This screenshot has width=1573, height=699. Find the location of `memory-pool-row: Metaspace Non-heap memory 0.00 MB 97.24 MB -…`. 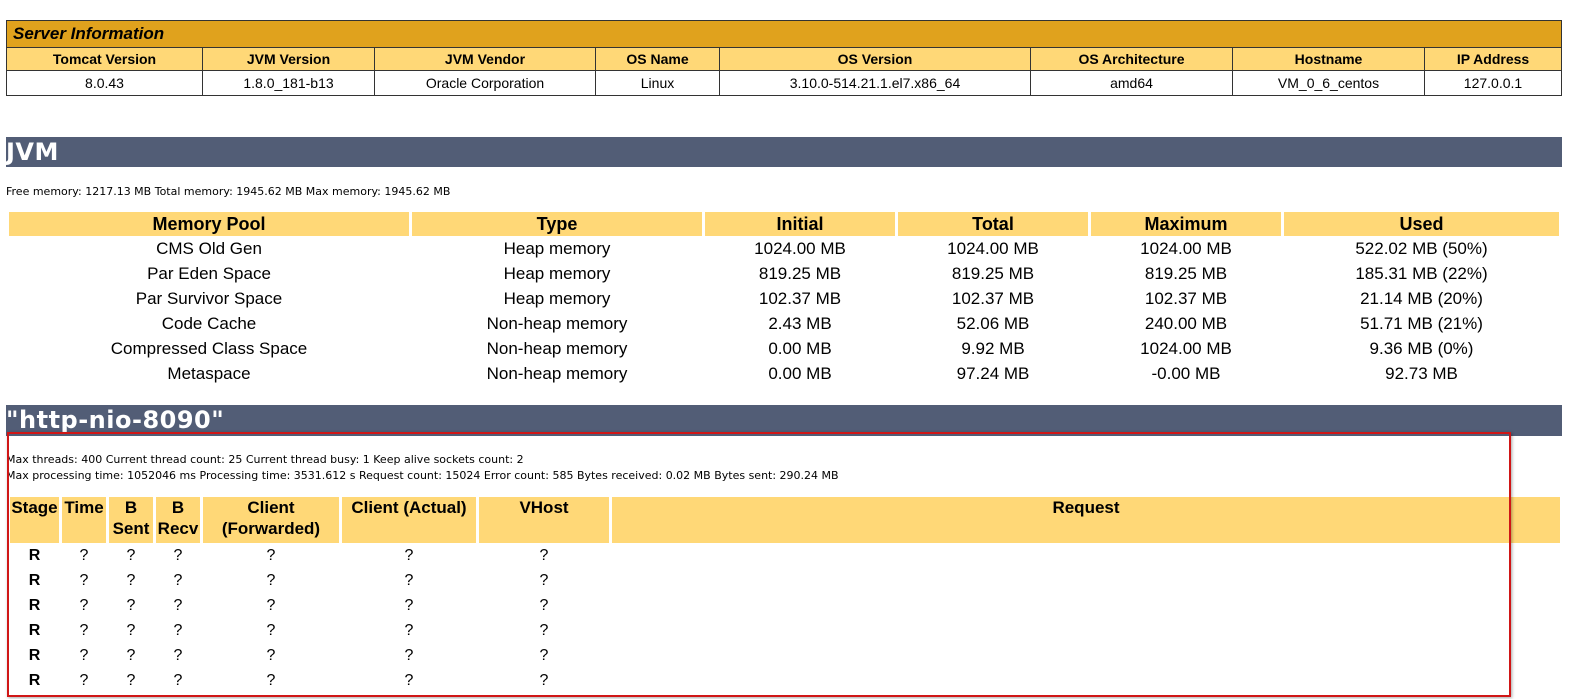

memory-pool-row: Metaspace Non-heap memory 0.00 MB 97.24 MB -… is located at coordinates (784, 373).